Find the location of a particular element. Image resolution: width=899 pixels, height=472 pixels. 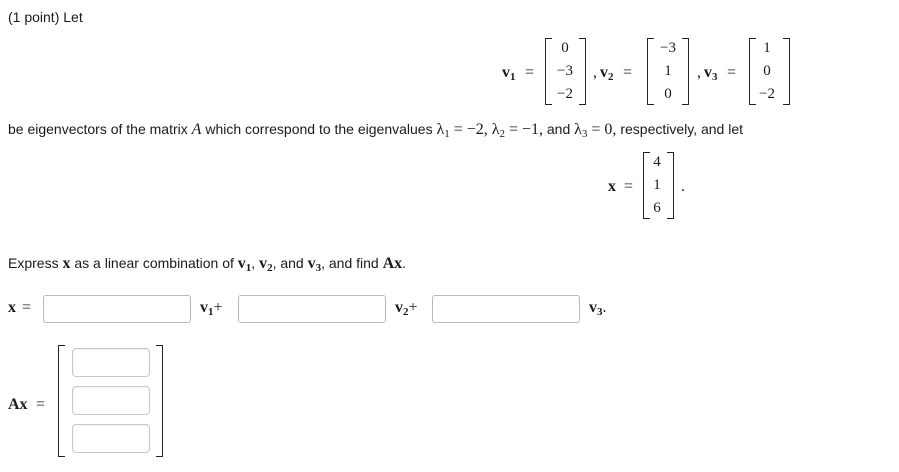

ax-entry-1-input is located at coordinates (111, 362).